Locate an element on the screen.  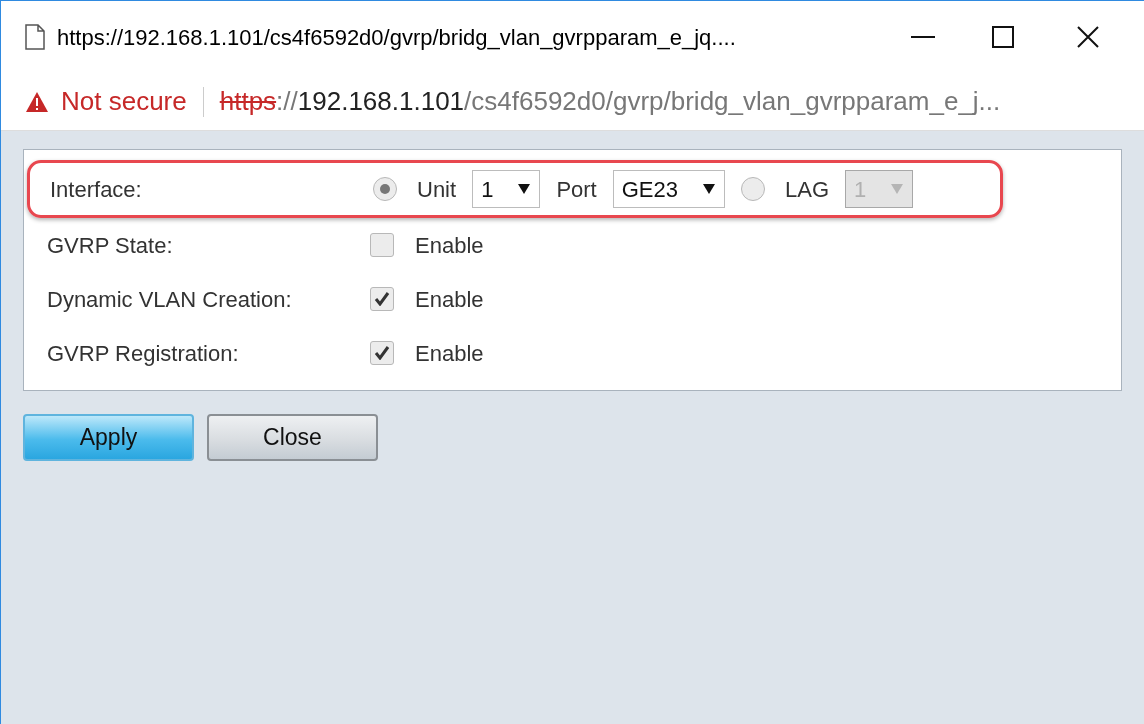
close-button: Close is located at coordinates (292, 437).